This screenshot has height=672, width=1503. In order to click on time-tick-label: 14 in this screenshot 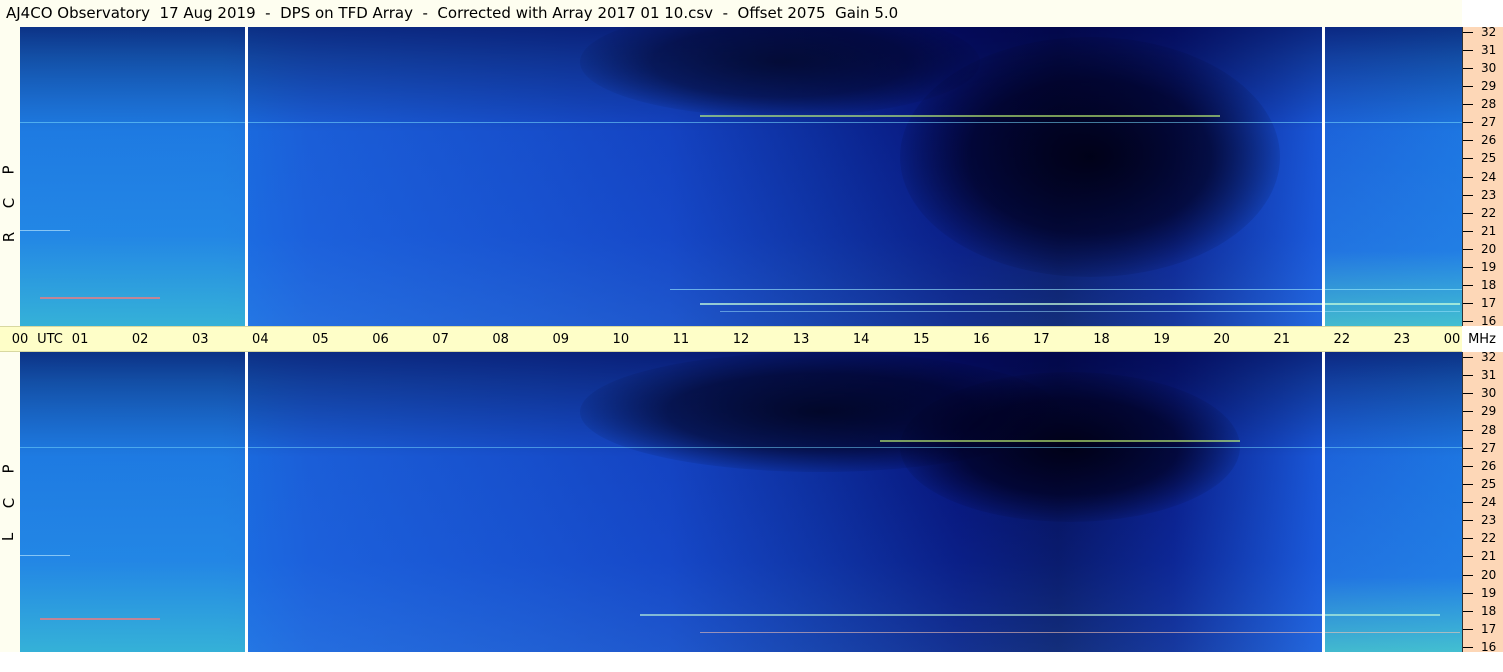, I will do `click(861, 339)`.